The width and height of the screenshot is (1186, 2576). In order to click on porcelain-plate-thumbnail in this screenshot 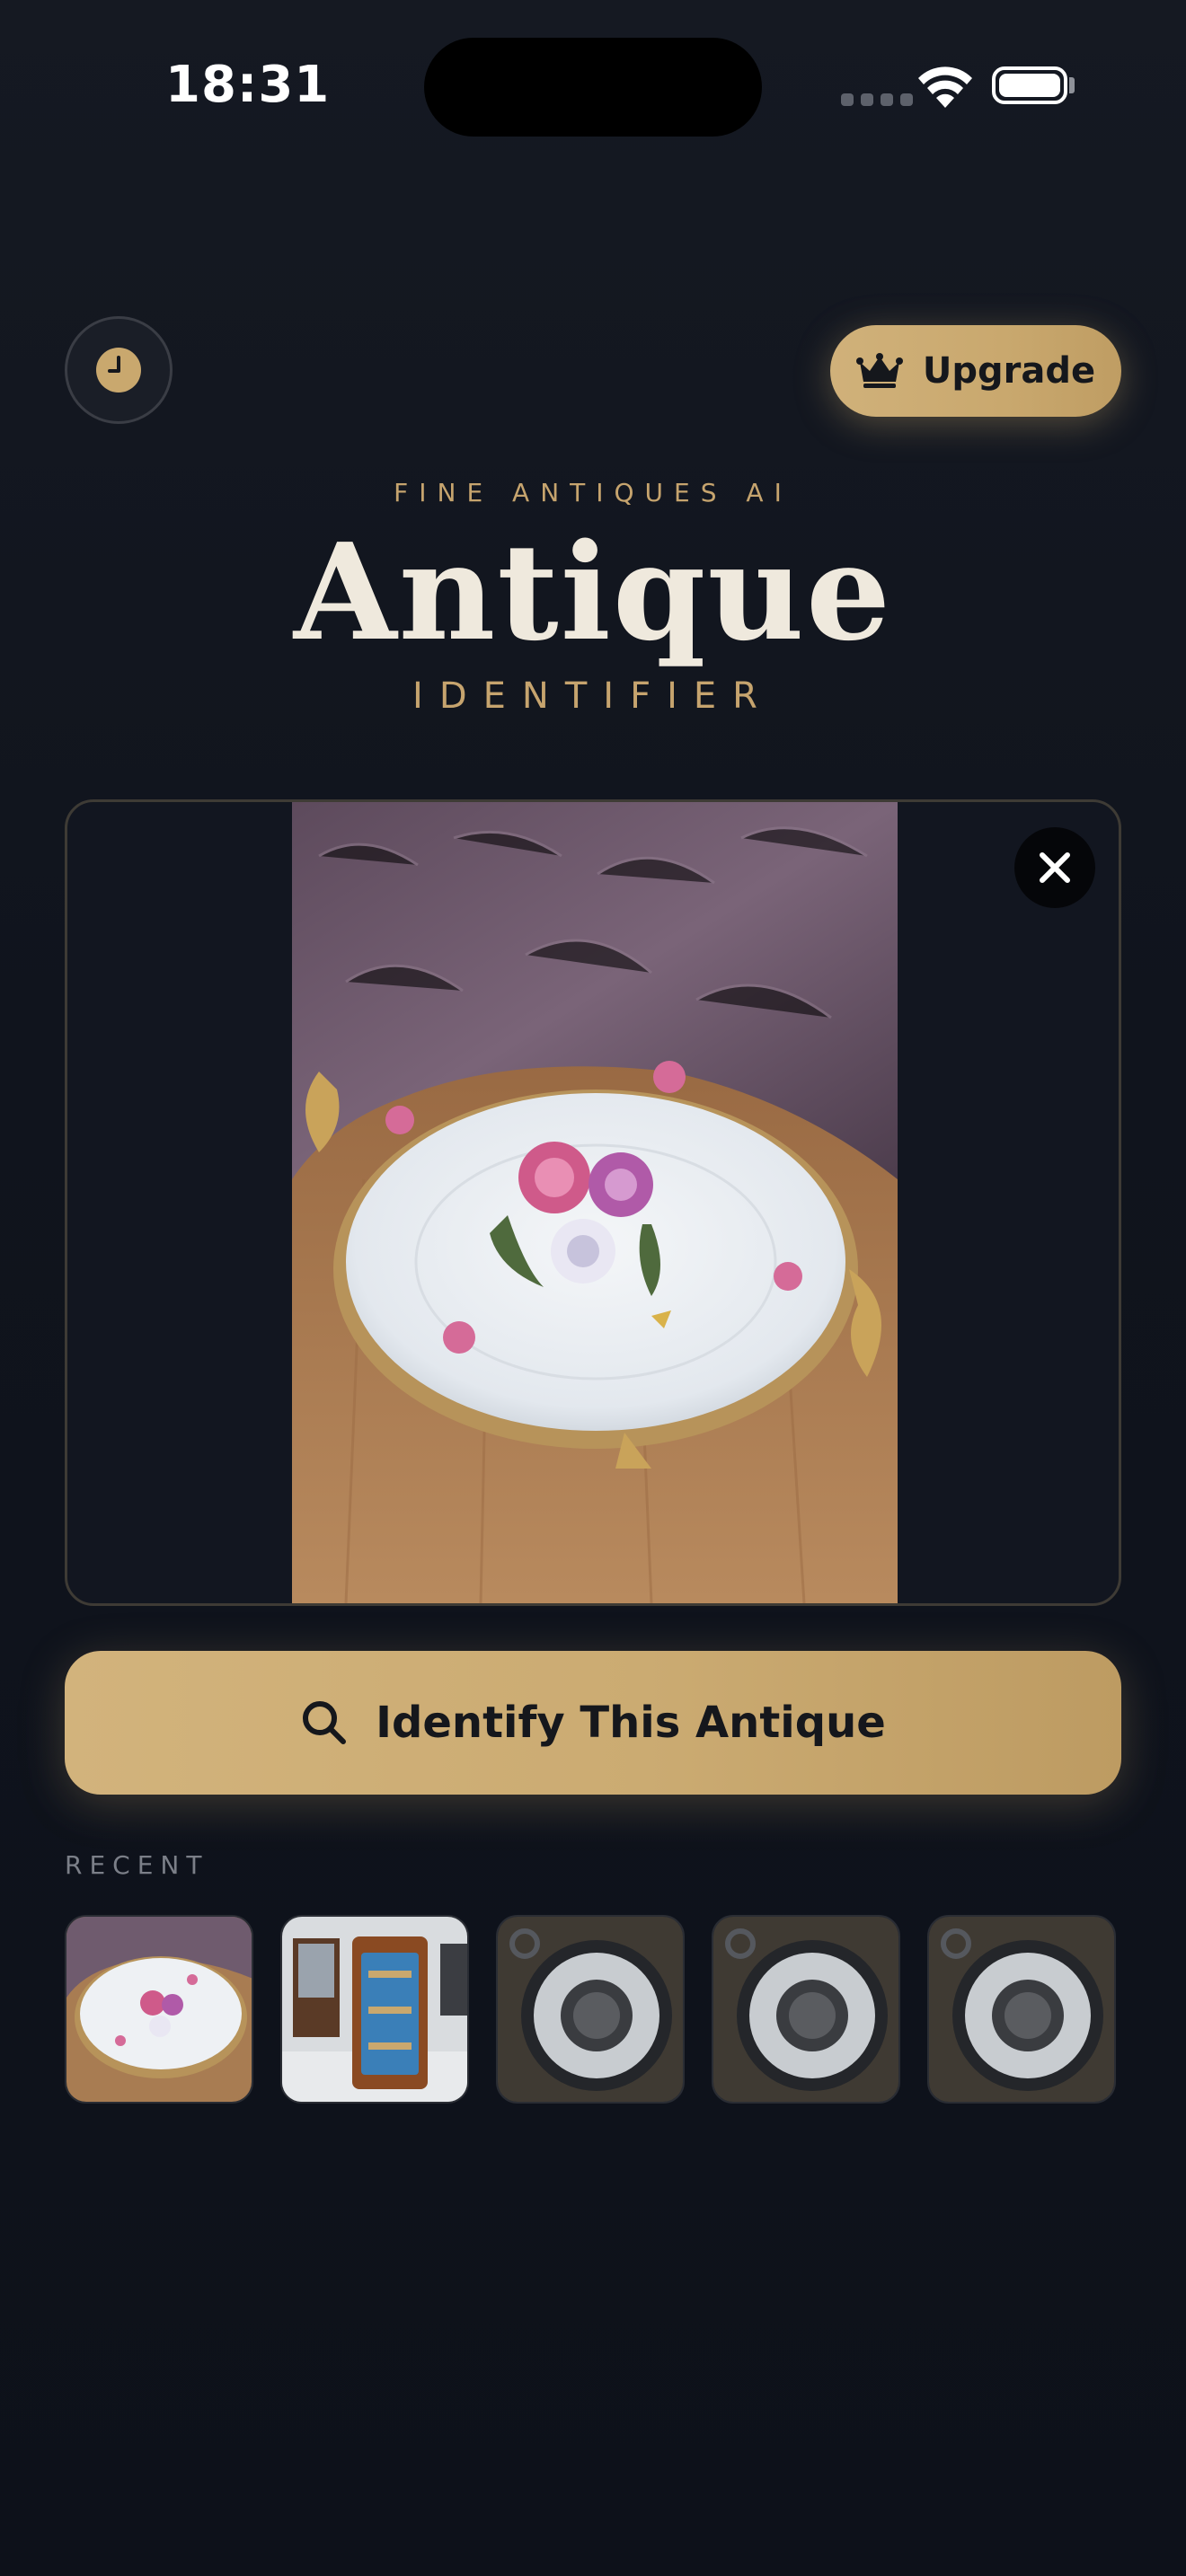, I will do `click(159, 2009)`.